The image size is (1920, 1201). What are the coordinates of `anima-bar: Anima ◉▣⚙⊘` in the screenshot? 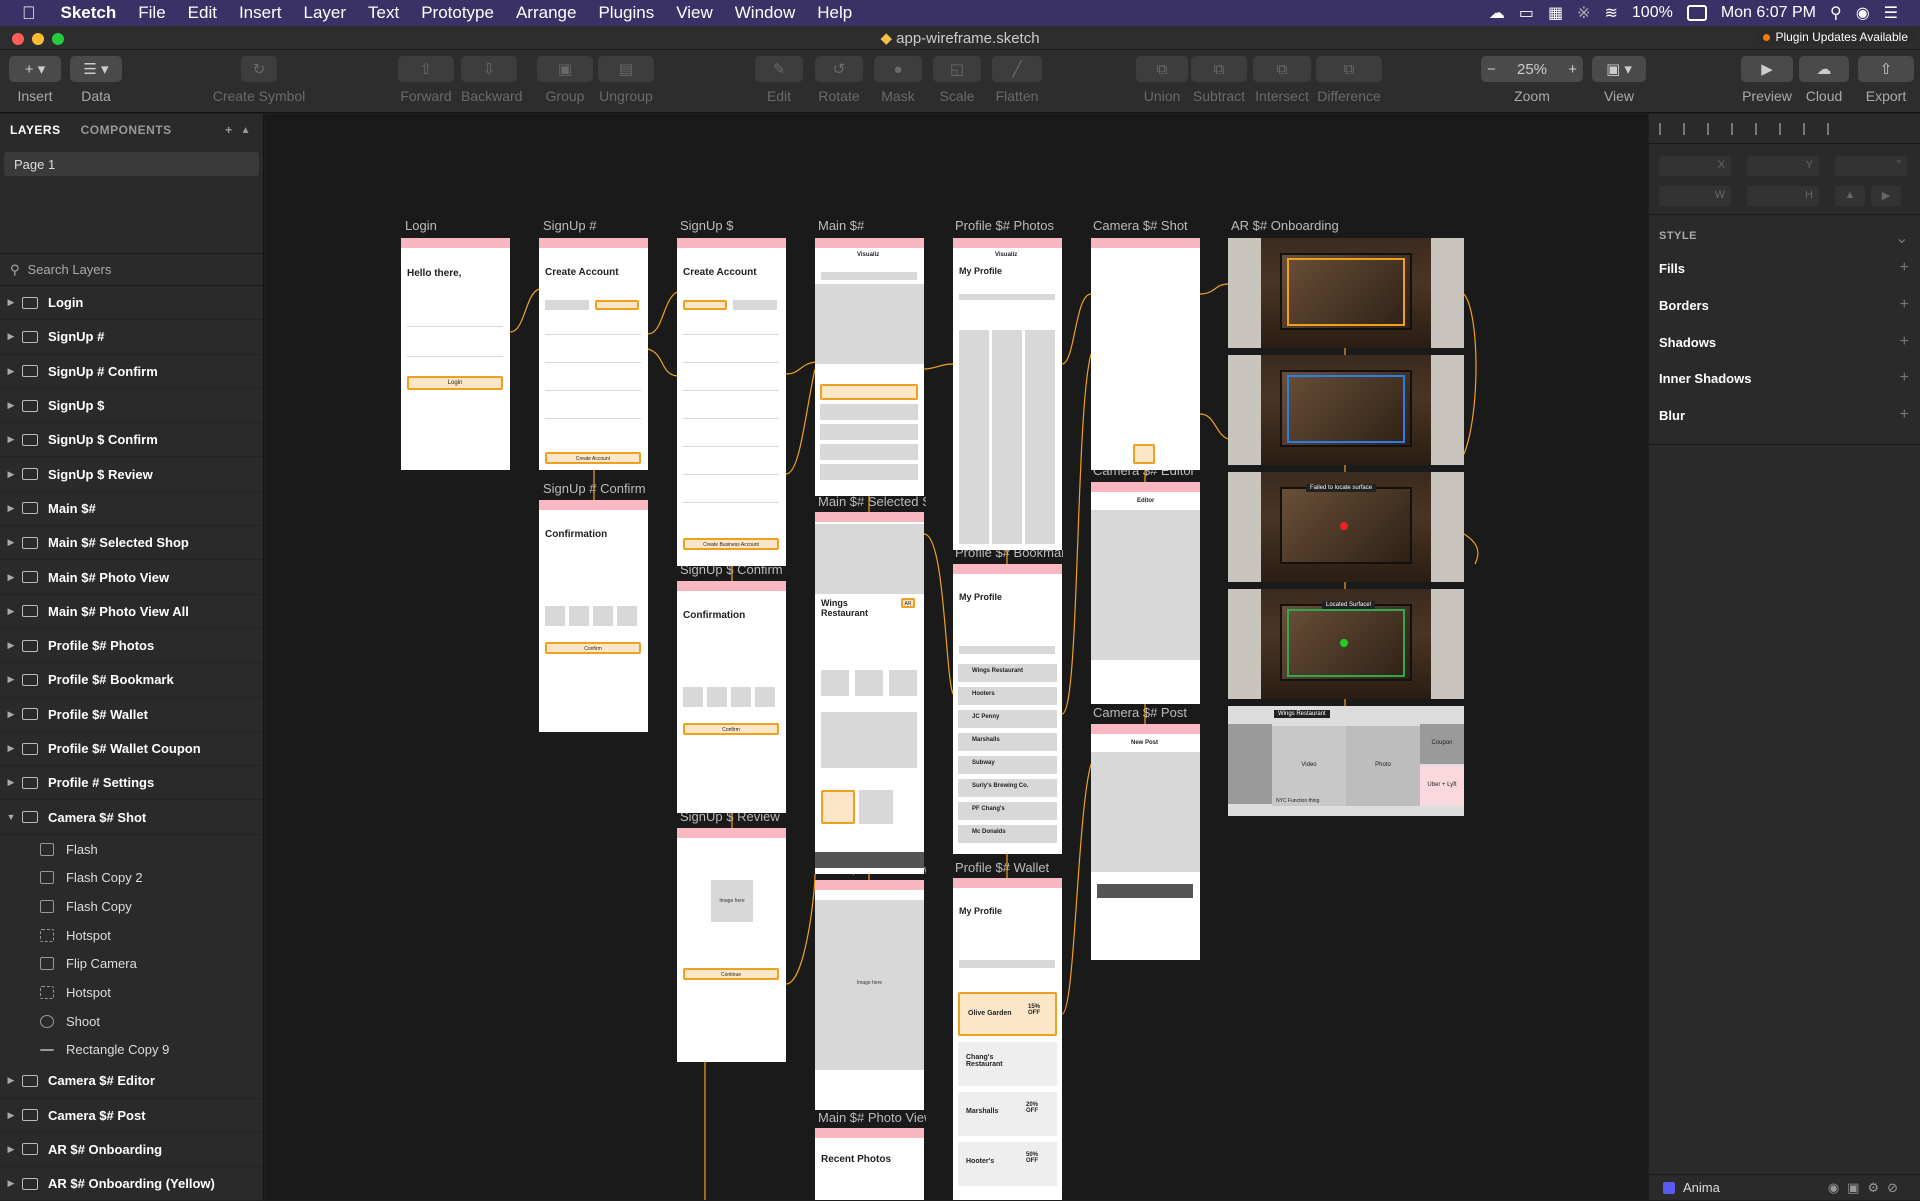 It's located at (1784, 1187).